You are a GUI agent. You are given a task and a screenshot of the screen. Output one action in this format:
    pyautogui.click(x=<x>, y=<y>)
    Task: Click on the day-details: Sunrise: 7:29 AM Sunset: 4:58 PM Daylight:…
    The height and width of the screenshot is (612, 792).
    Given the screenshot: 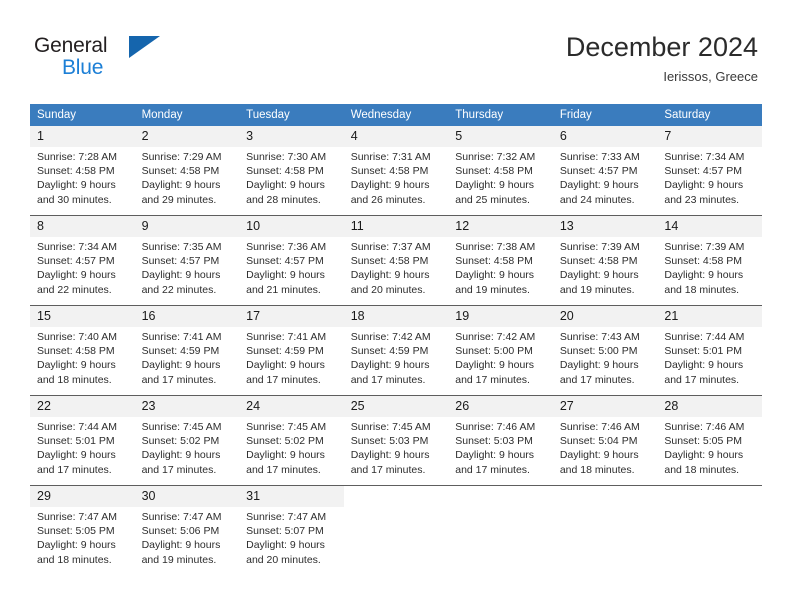 What is the action you would take?
    pyautogui.click(x=187, y=177)
    